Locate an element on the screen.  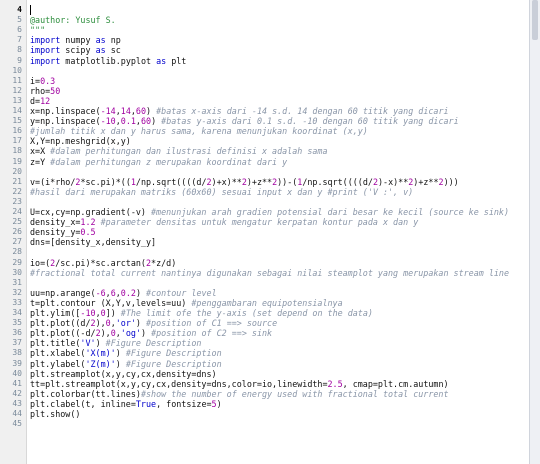
code-line: 43 plt.clabel(t, inline=True, fontsize=5) is located at coordinates (264, 404).